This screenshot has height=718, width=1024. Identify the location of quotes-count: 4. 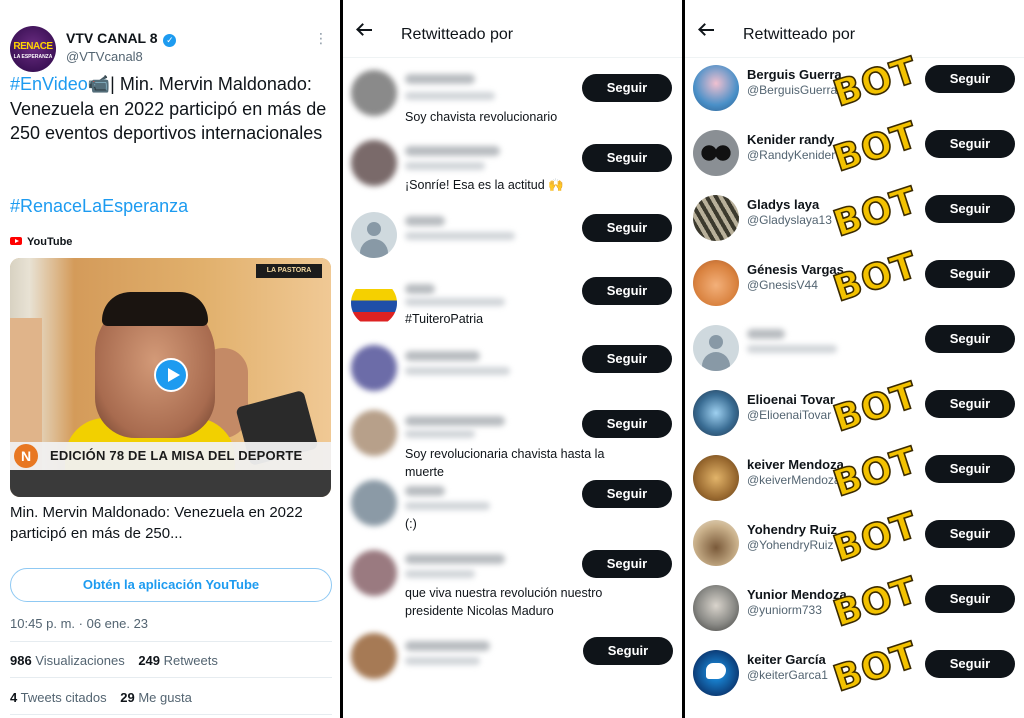
(14, 697).